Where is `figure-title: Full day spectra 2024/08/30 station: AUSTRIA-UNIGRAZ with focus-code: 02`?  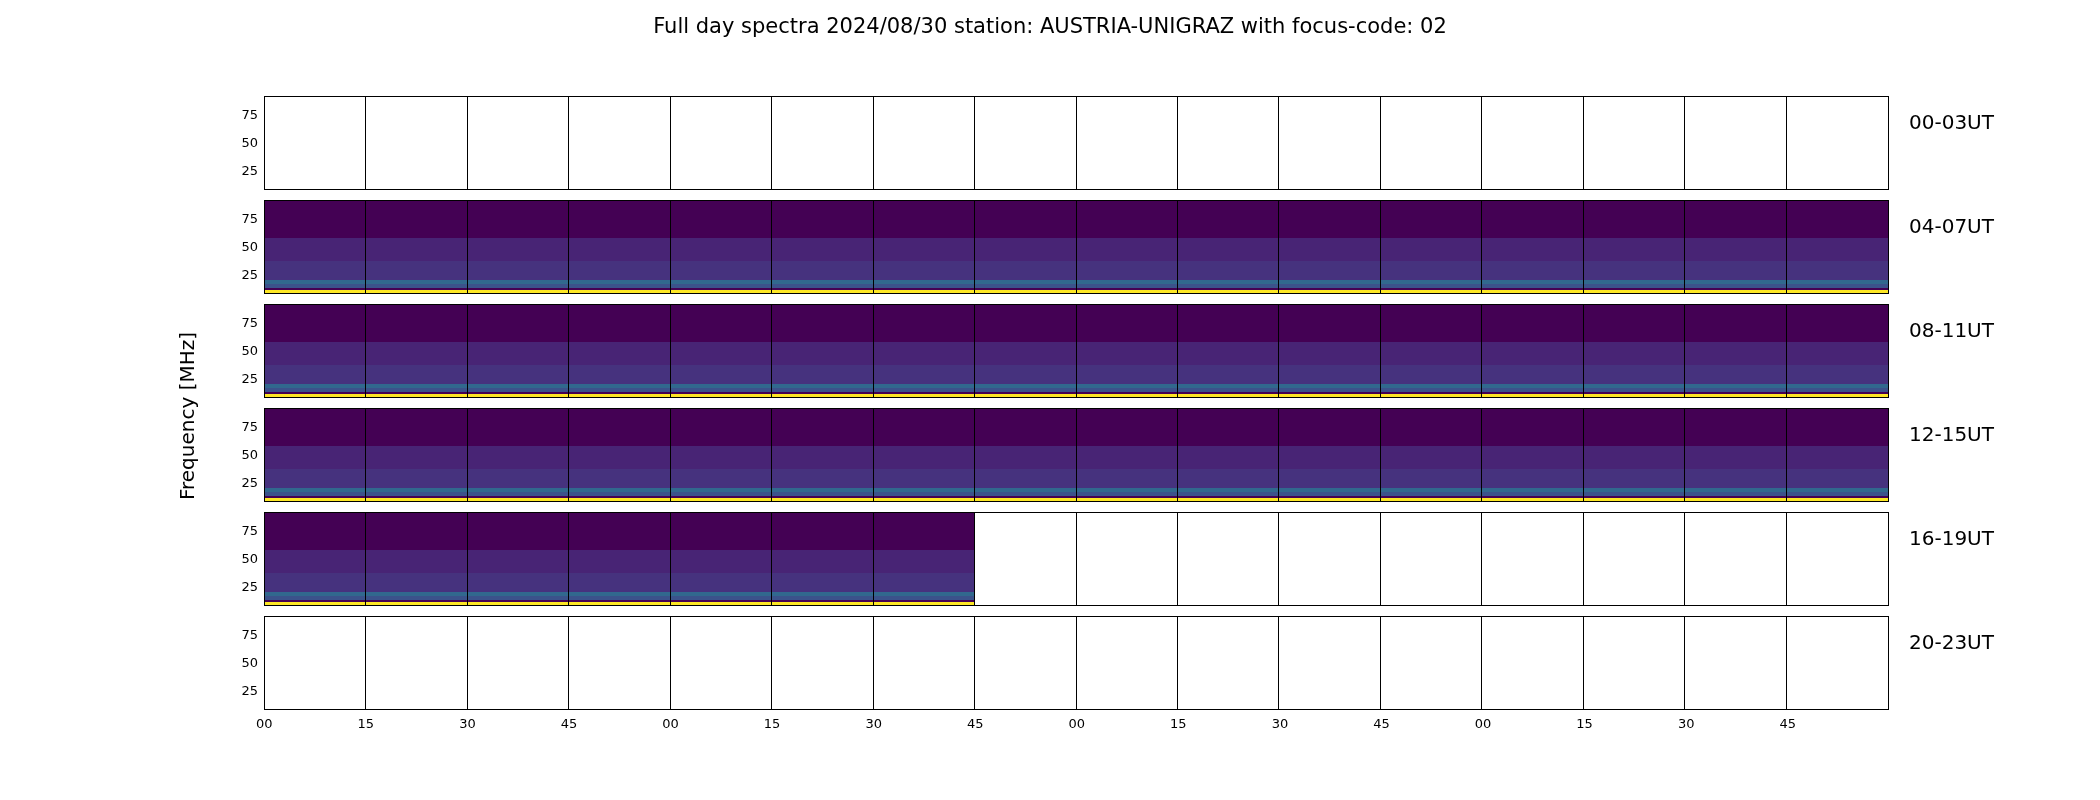 figure-title: Full day spectra 2024/08/30 station: AUSTRIA-UNIGRAZ with focus-code: 02 is located at coordinates (1050, 26).